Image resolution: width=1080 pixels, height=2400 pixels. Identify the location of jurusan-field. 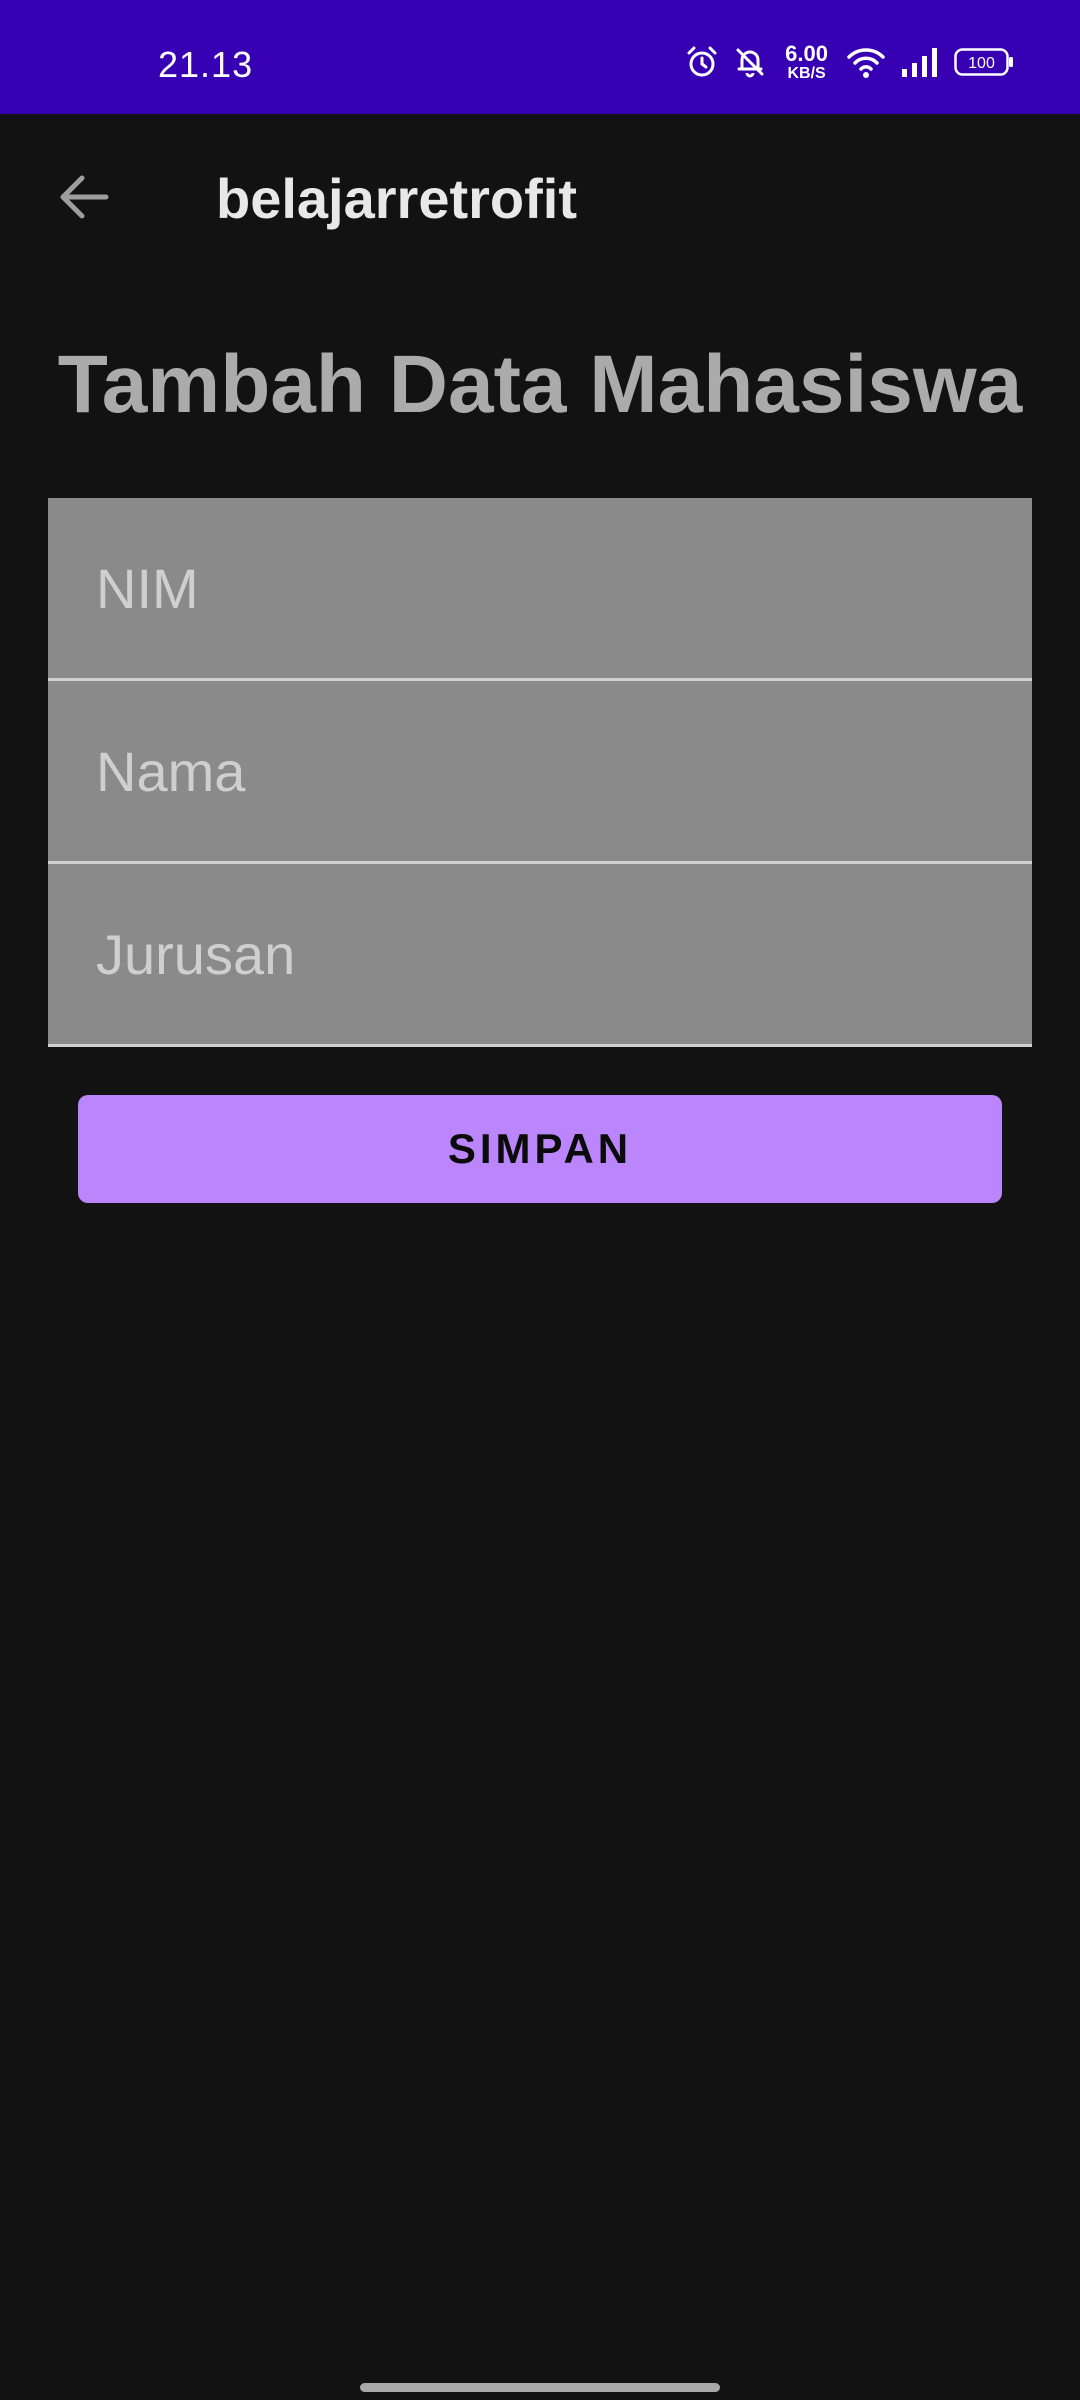
(540, 954).